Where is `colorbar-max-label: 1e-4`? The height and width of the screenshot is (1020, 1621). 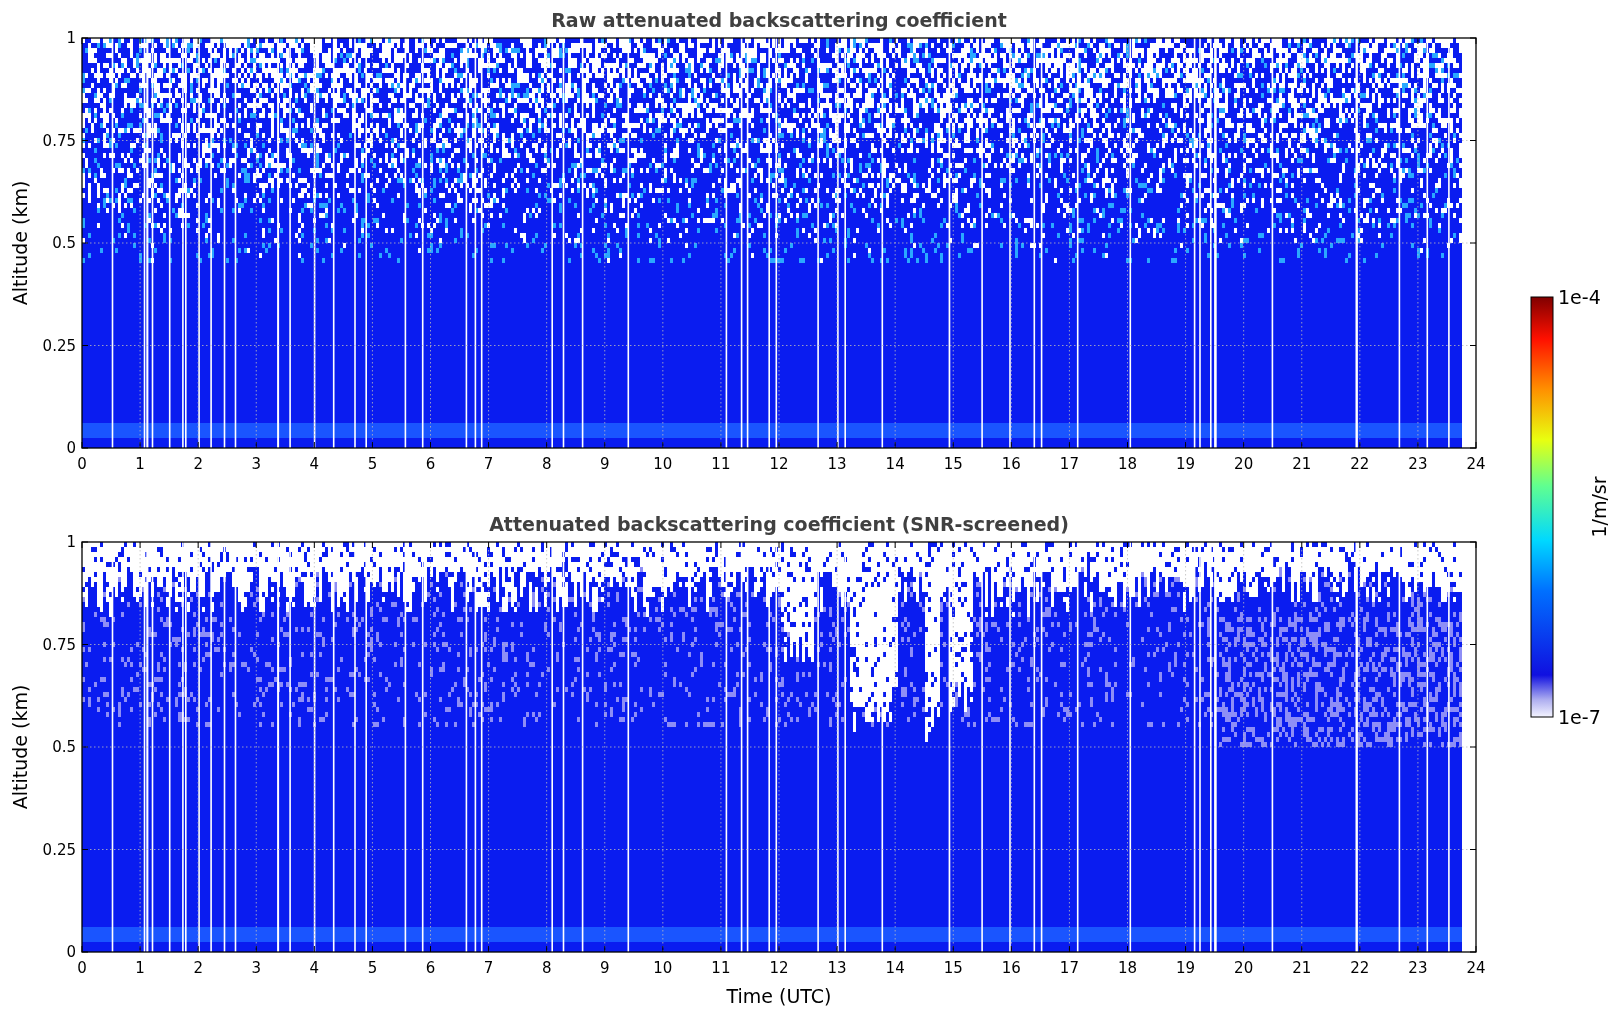
colorbar-max-label: 1e-4 is located at coordinates (1579, 297).